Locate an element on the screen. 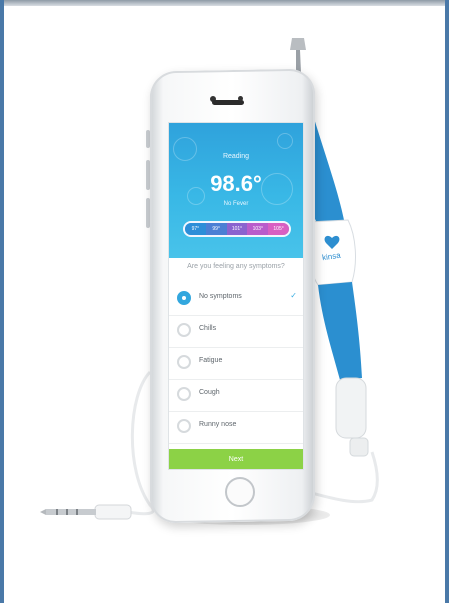 The image size is (449, 603). audio-jack-plug is located at coordinates (86, 512).